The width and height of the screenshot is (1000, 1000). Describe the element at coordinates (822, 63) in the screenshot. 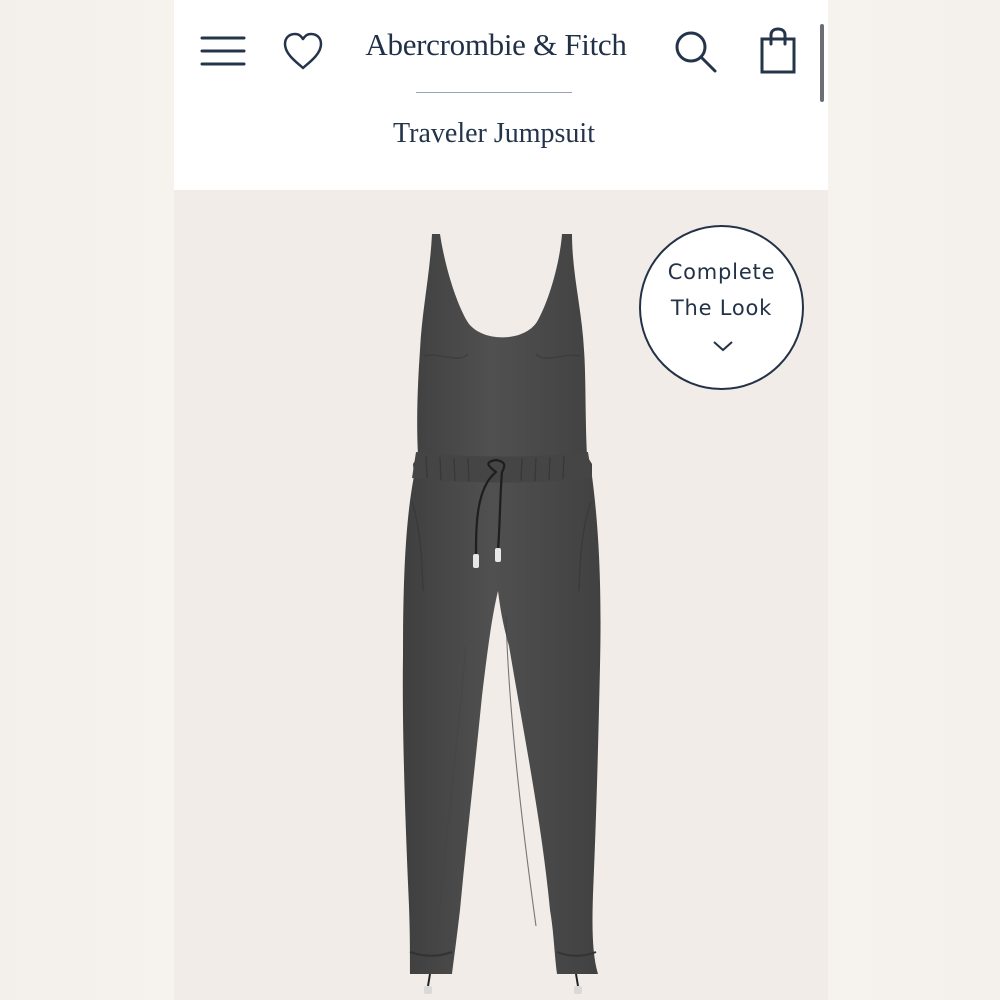

I see `scrollbar` at that location.